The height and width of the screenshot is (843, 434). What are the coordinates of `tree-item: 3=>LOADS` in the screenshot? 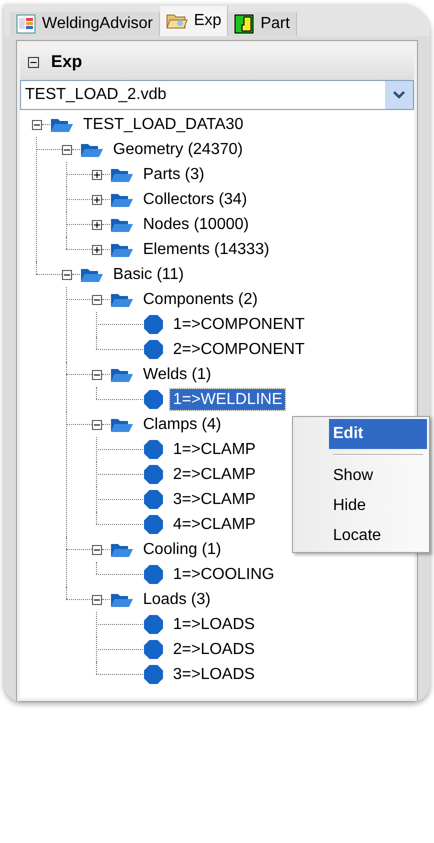 It's located at (214, 674).